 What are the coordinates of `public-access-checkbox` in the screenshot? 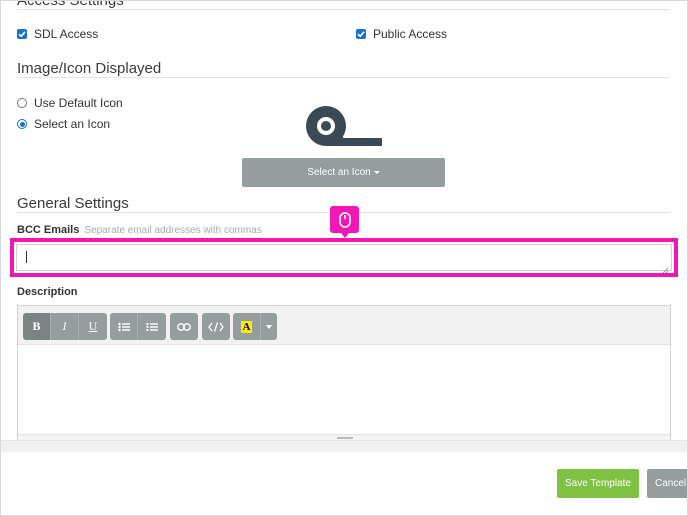 It's located at (361, 34).